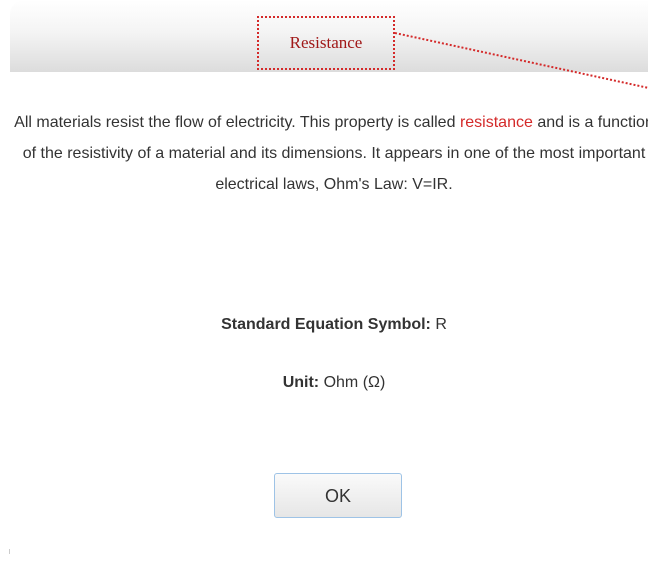  Describe the element at coordinates (441, 324) in the screenshot. I see `symbol-value: R` at that location.